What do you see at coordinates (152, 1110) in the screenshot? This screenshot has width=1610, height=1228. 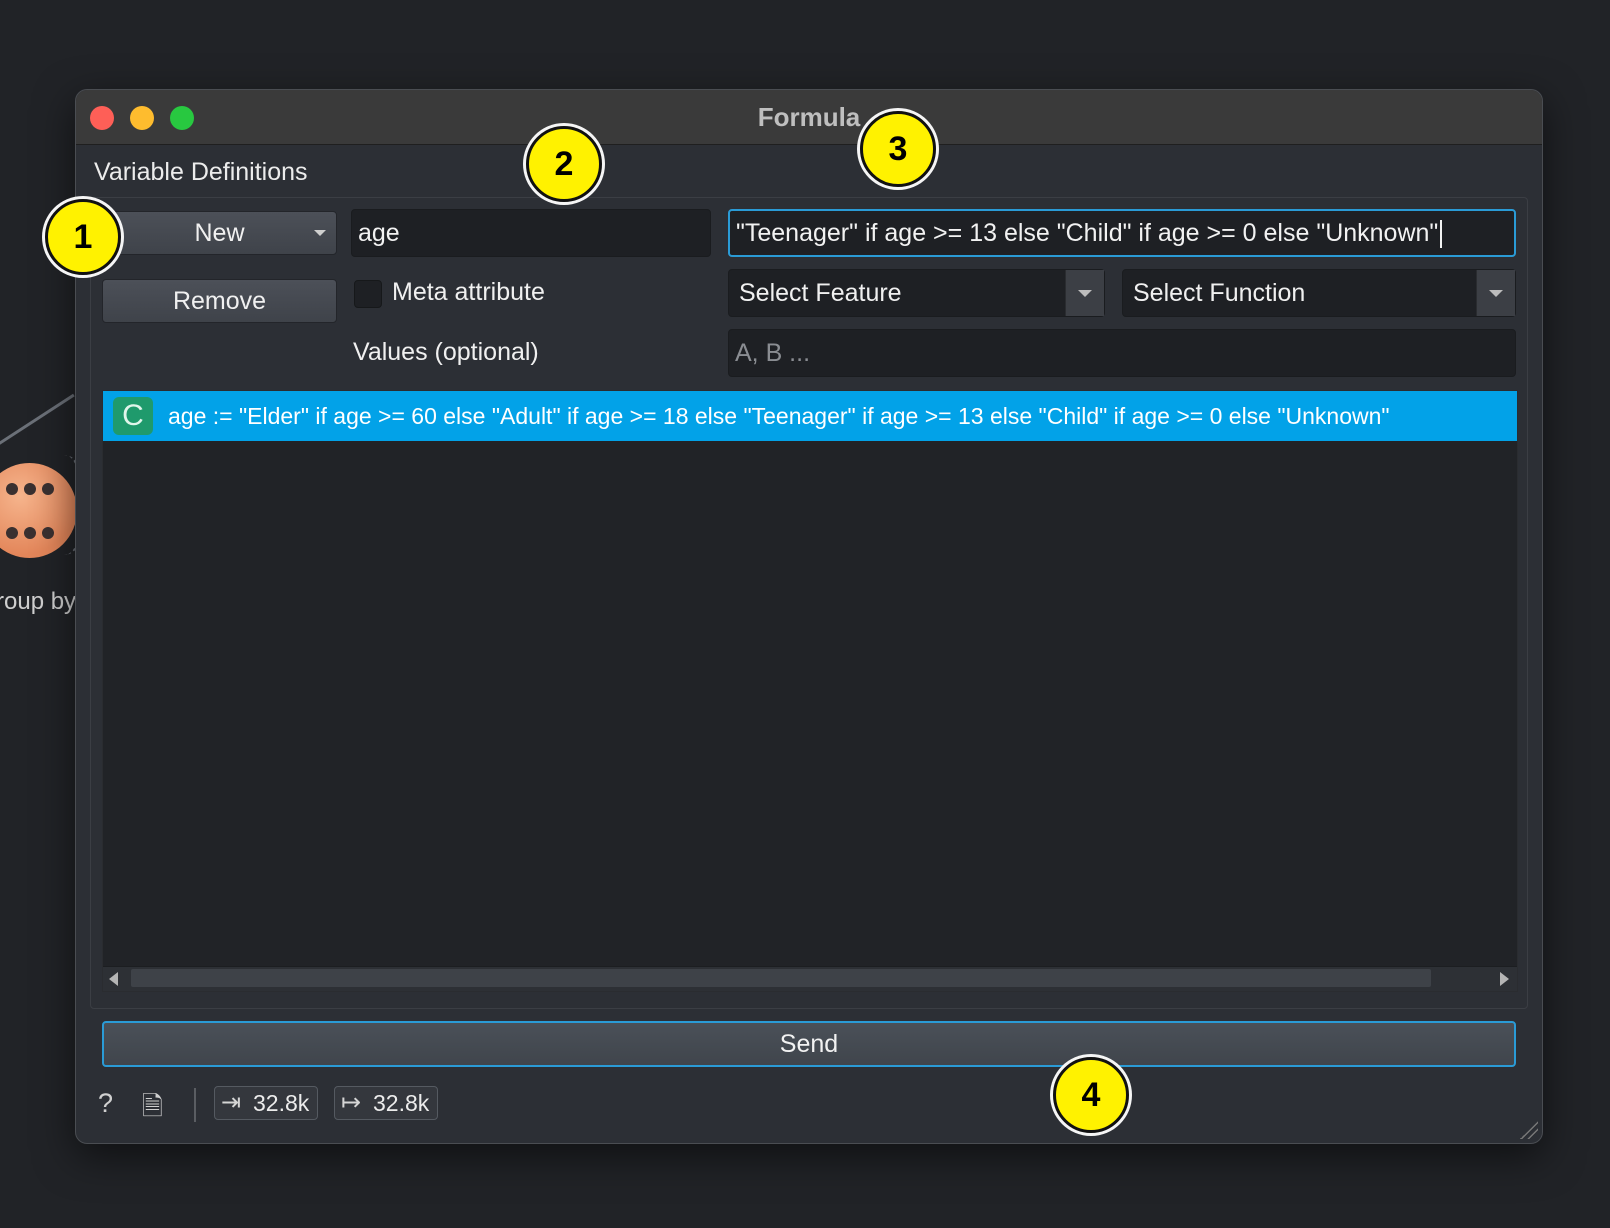 I see `report-icon: 🗎` at bounding box center [152, 1110].